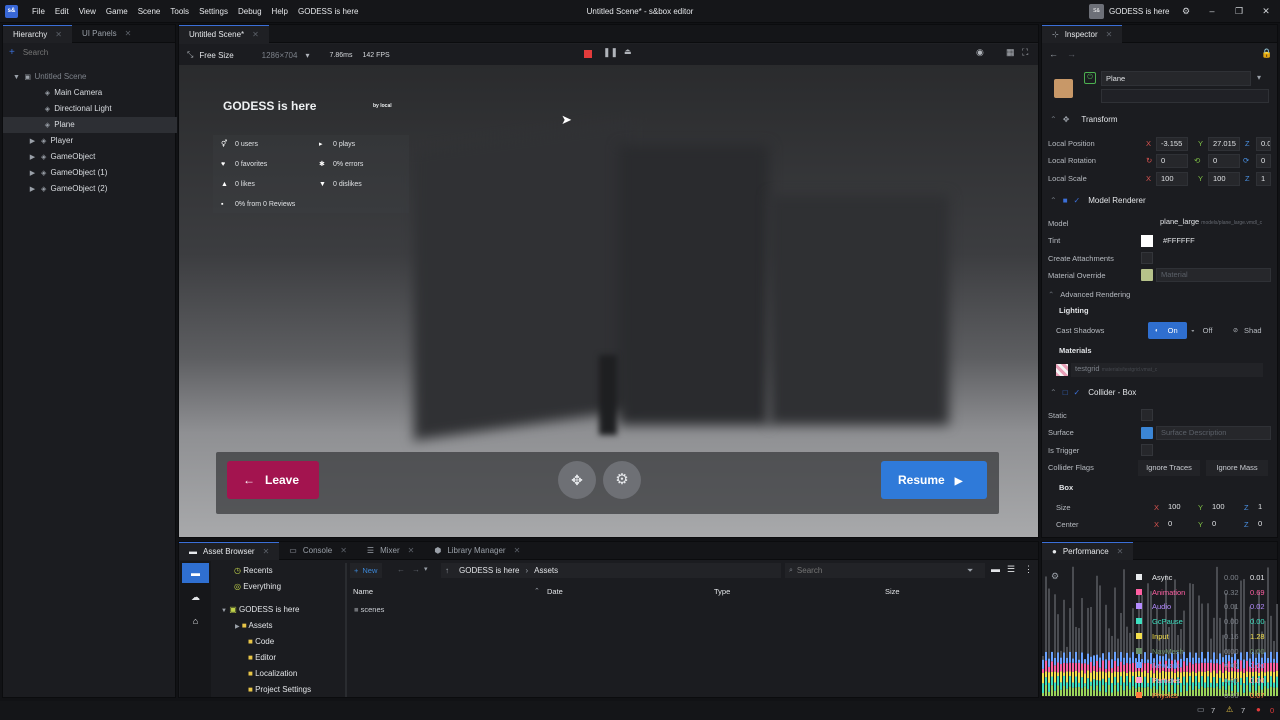 This screenshot has width=1280, height=720. Describe the element at coordinates (1167, 370) in the screenshot. I see `material-slot: testgrid materials/testgrid.vmat_c` at that location.